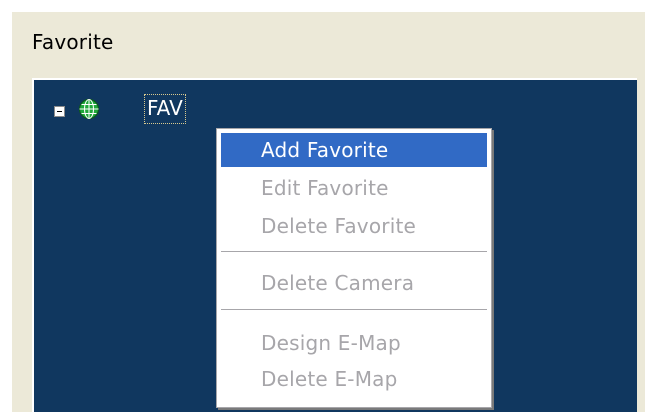 Image resolution: width=645 pixels, height=412 pixels. I want to click on menu-item-delete-camera: Delete Camera, so click(354, 283).